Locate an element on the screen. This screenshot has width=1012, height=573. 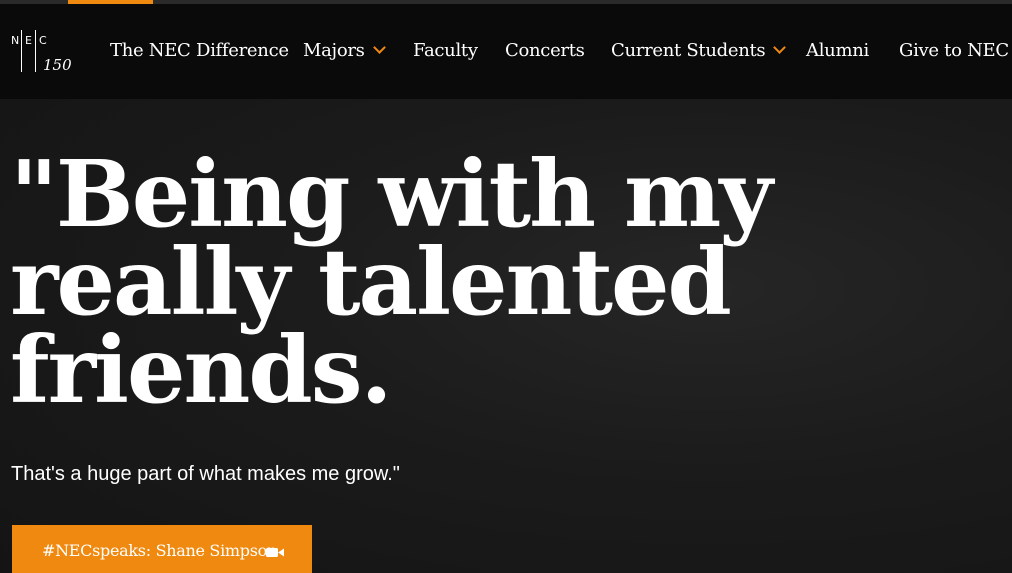
logo-year: 150 is located at coordinates (57, 65).